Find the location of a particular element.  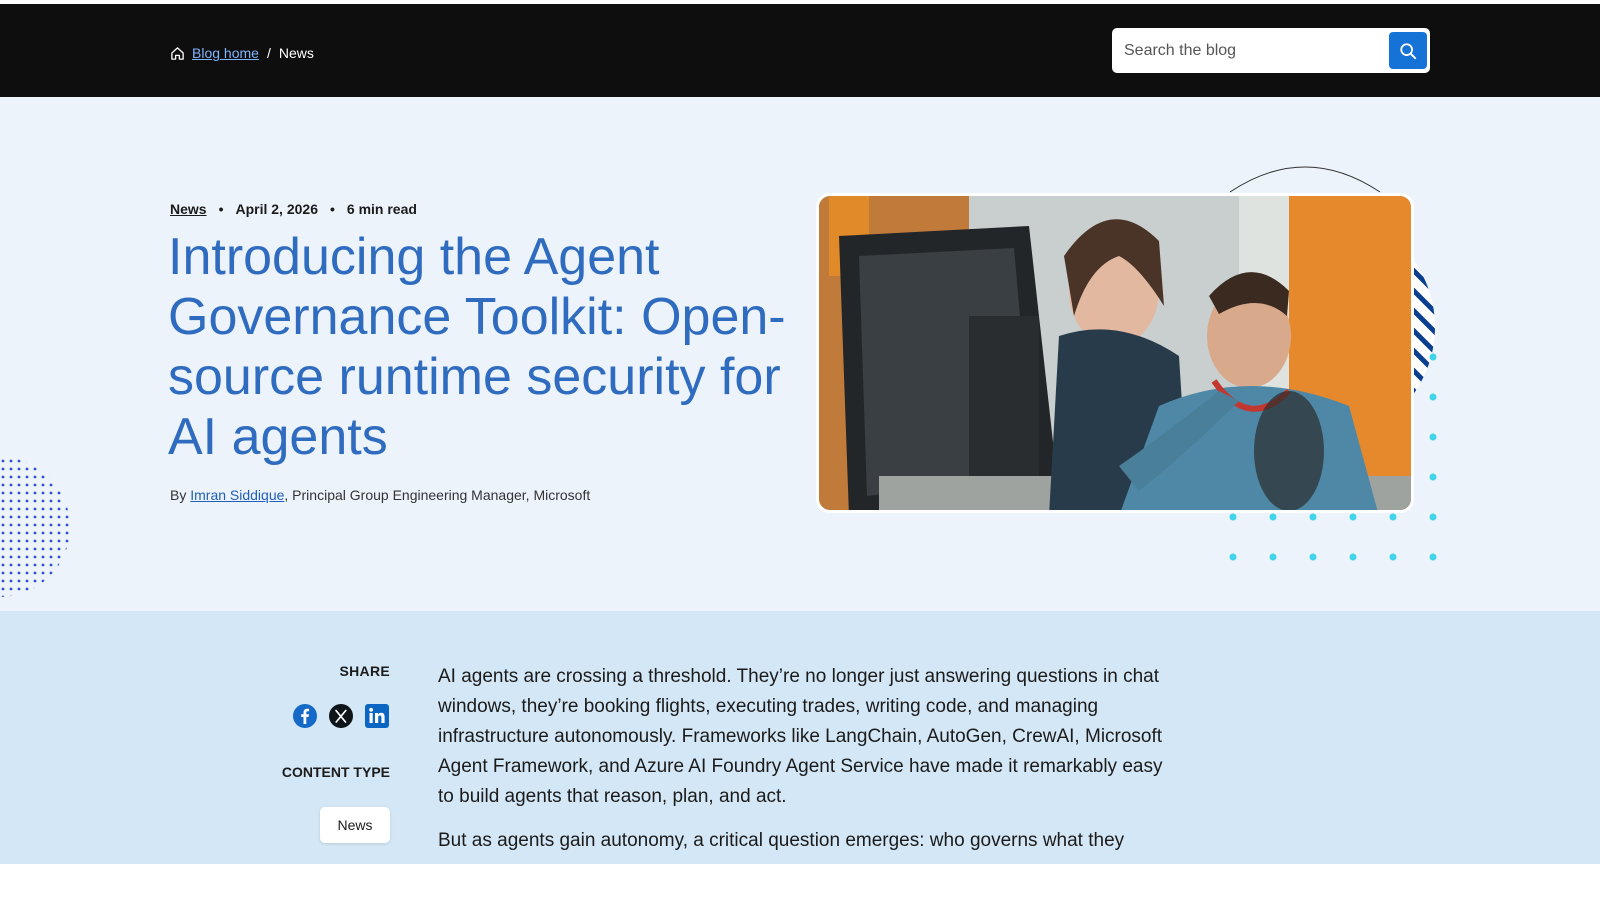

author-link: Imran Siddique is located at coordinates (237, 495).